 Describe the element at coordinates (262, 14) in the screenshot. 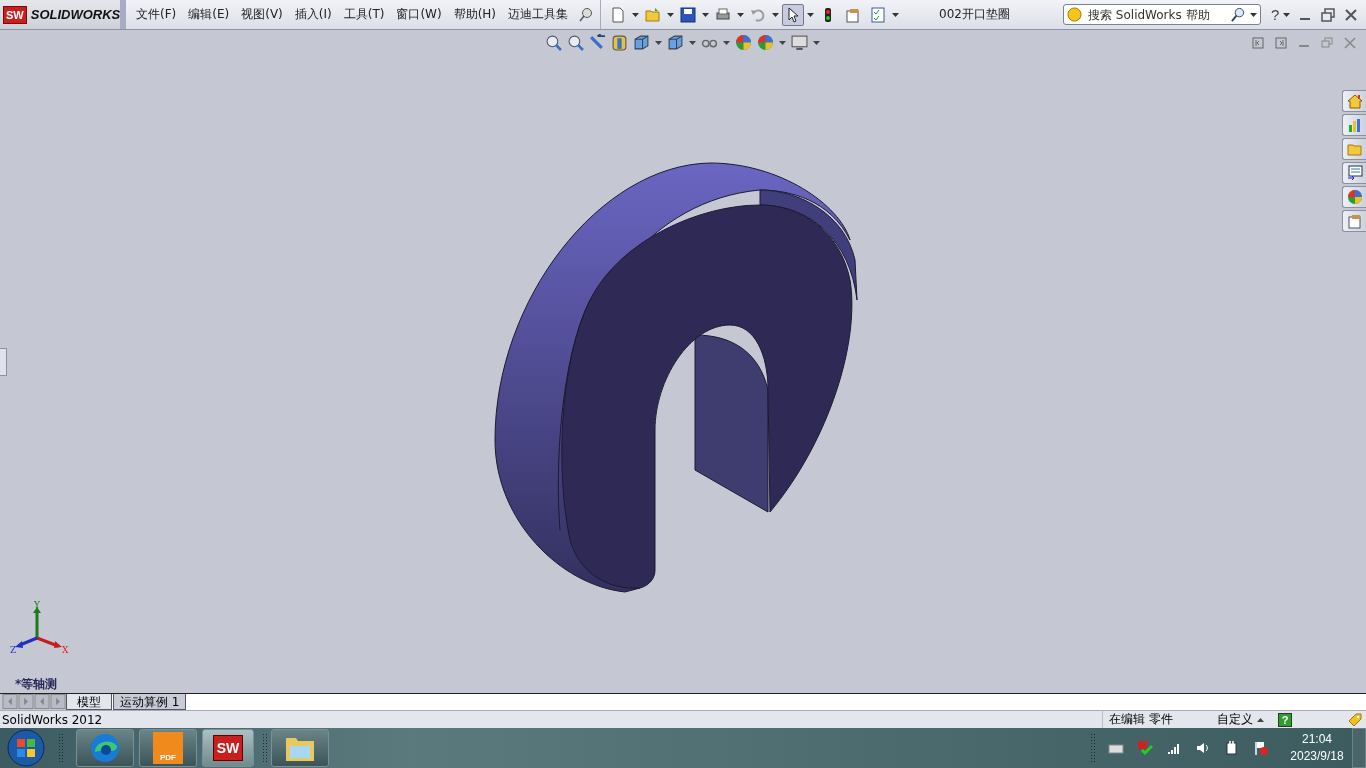

I see `menu-item: 视图(V)` at that location.